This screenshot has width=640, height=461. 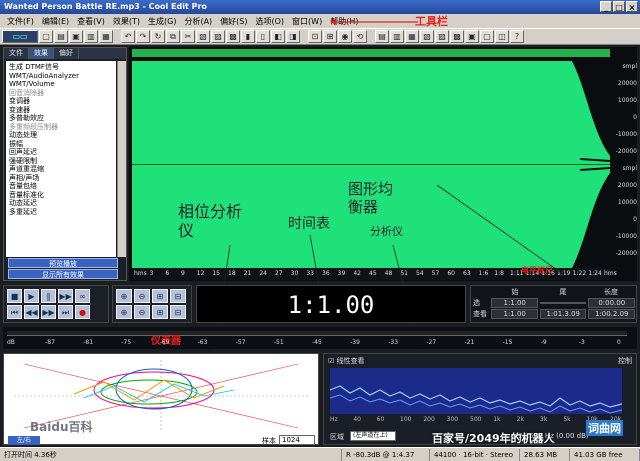 What do you see at coordinates (567, 419) in the screenshot?
I see `frequency-tick-label: 5k` at bounding box center [567, 419].